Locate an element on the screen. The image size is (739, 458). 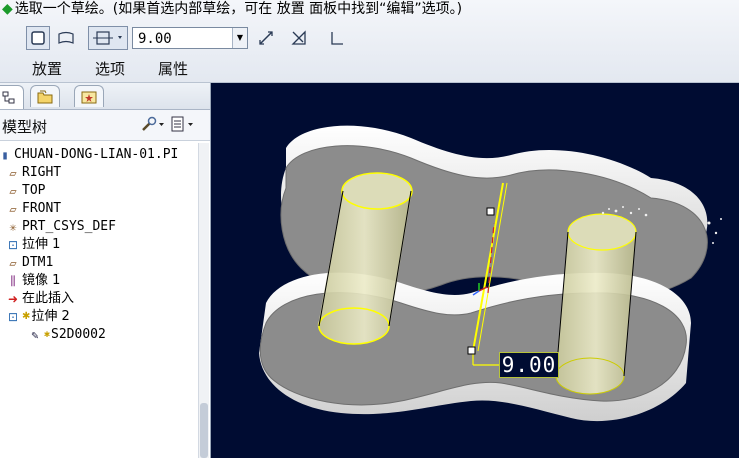
model-tree-icon is located at coordinates (8, 97).